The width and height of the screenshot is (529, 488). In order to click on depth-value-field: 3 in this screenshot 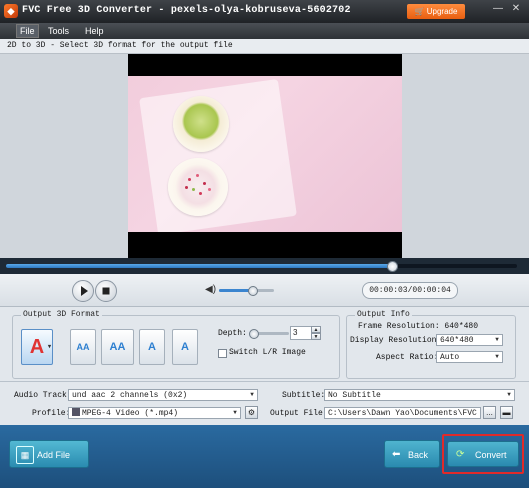, I will do `click(301, 333)`.